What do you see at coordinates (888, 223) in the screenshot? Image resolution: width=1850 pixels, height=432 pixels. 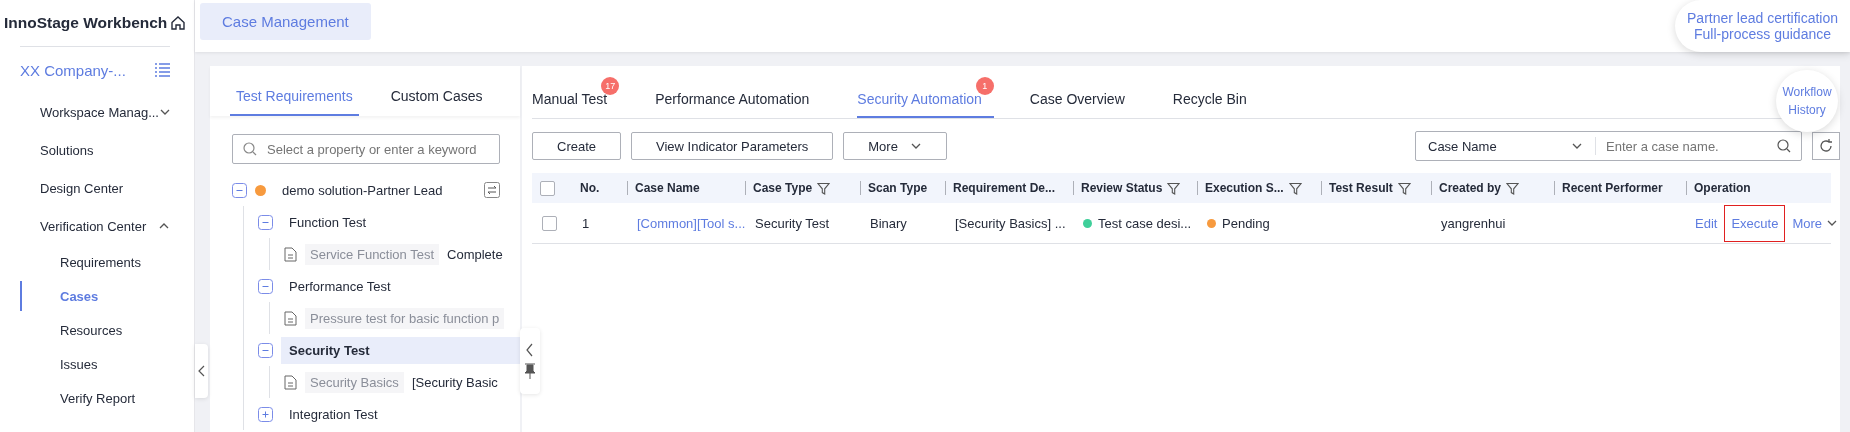 I see `table-cell: Binary` at bounding box center [888, 223].